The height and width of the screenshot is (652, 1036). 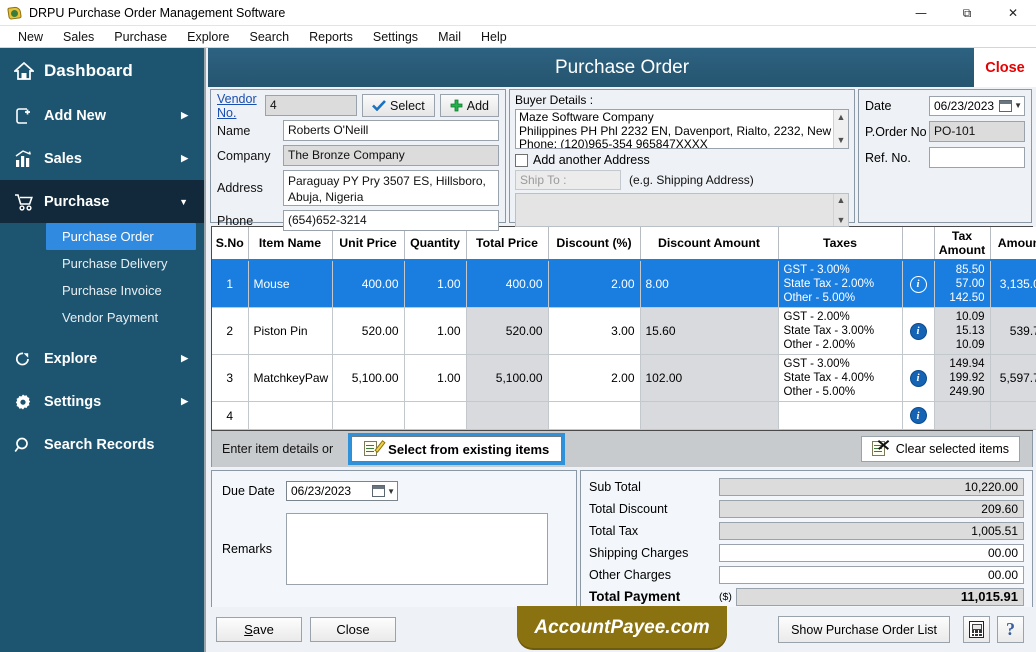 I want to click on vendor-no-input: 4, so click(x=311, y=105).